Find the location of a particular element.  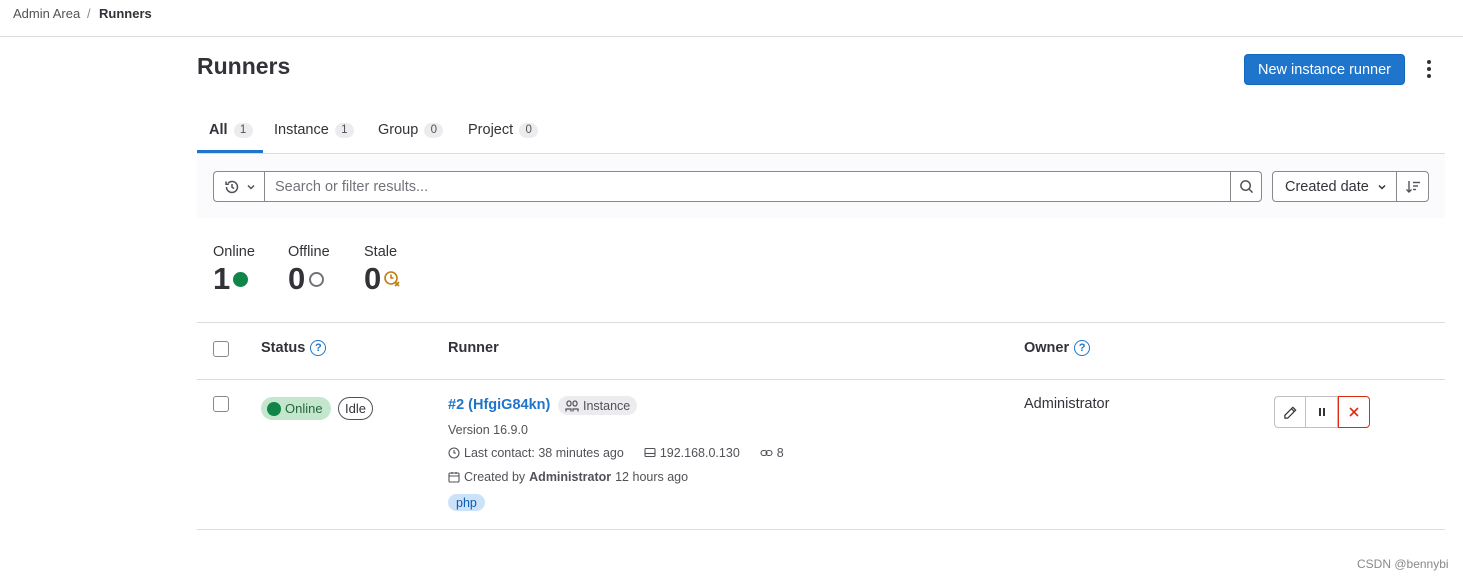

runner-created: Created by Administrator 12 hours ago is located at coordinates (568, 477).